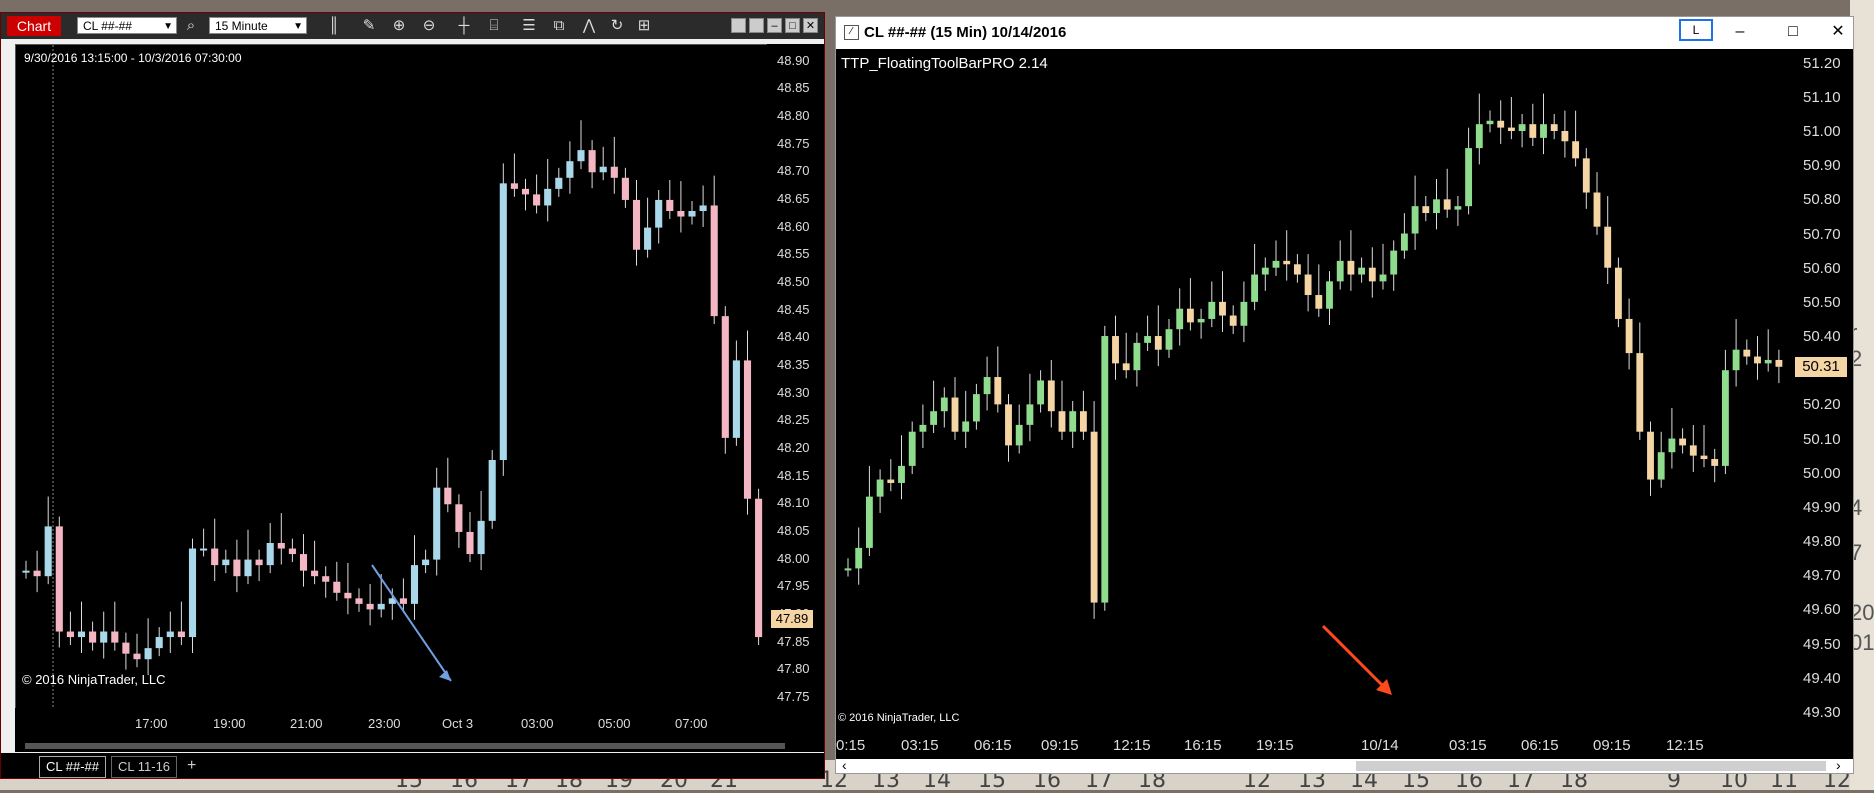 The height and width of the screenshot is (793, 1874). I want to click on indicators-icon: ⋀, so click(589, 26).